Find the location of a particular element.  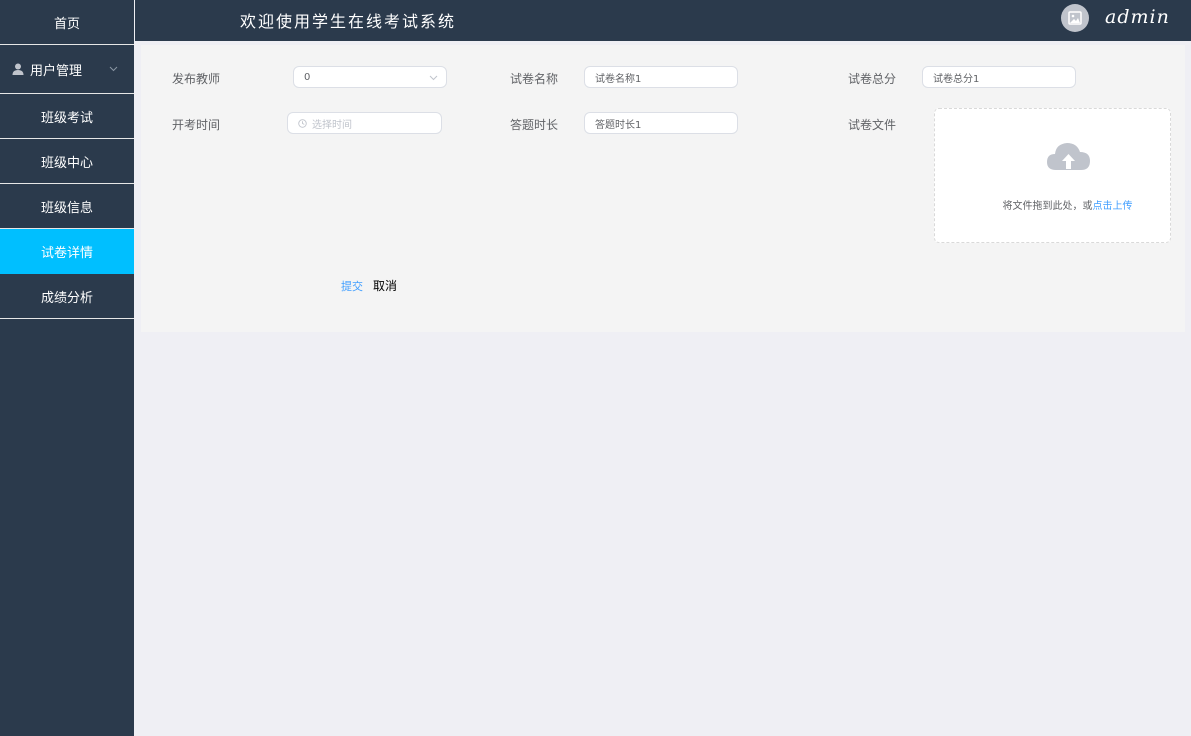

sidebar-item-label: 试卷详情 is located at coordinates (66, 253).